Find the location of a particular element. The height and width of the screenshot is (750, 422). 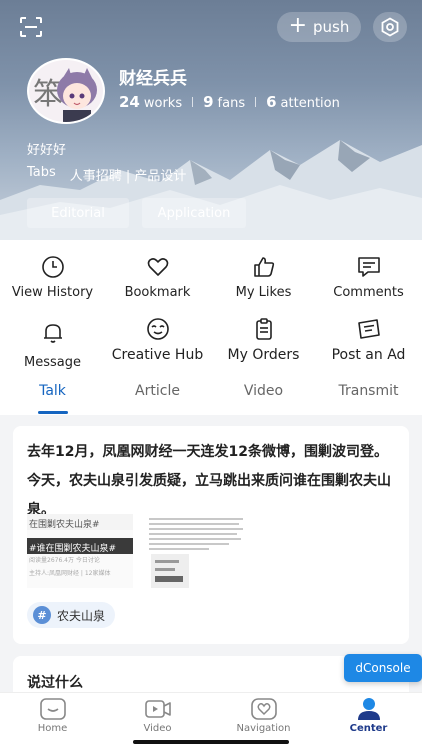

grid-label: Message is located at coordinates (52, 362).